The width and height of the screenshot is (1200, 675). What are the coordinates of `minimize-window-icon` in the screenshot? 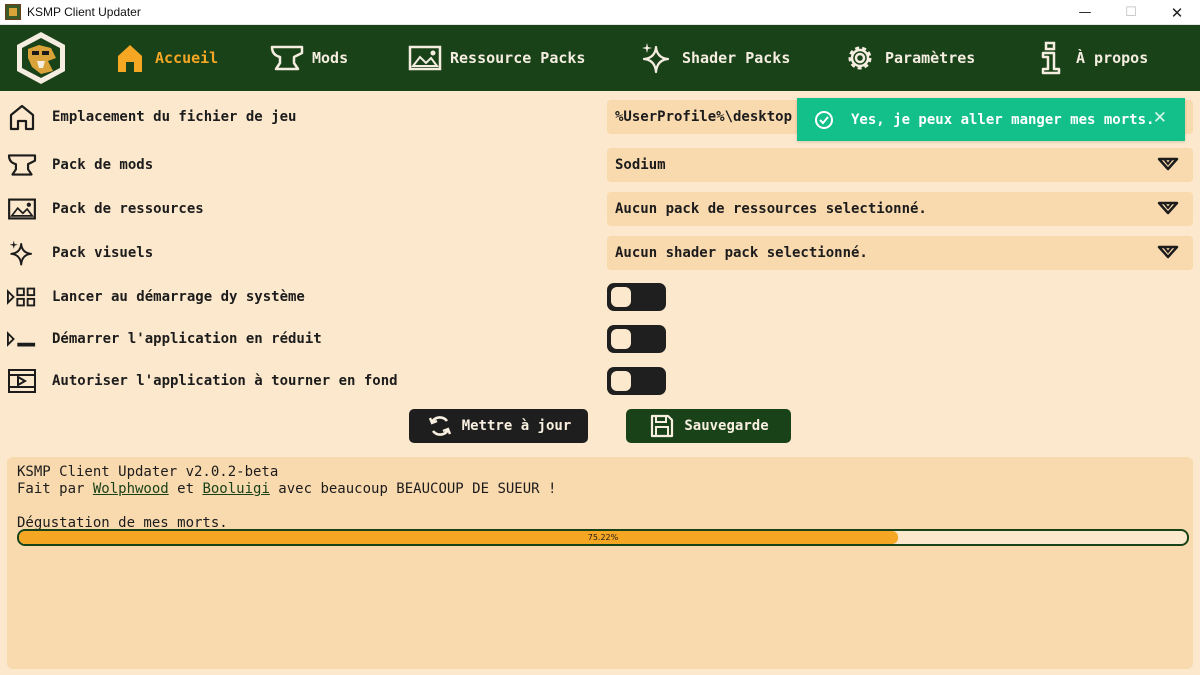 It's located at (22, 339).